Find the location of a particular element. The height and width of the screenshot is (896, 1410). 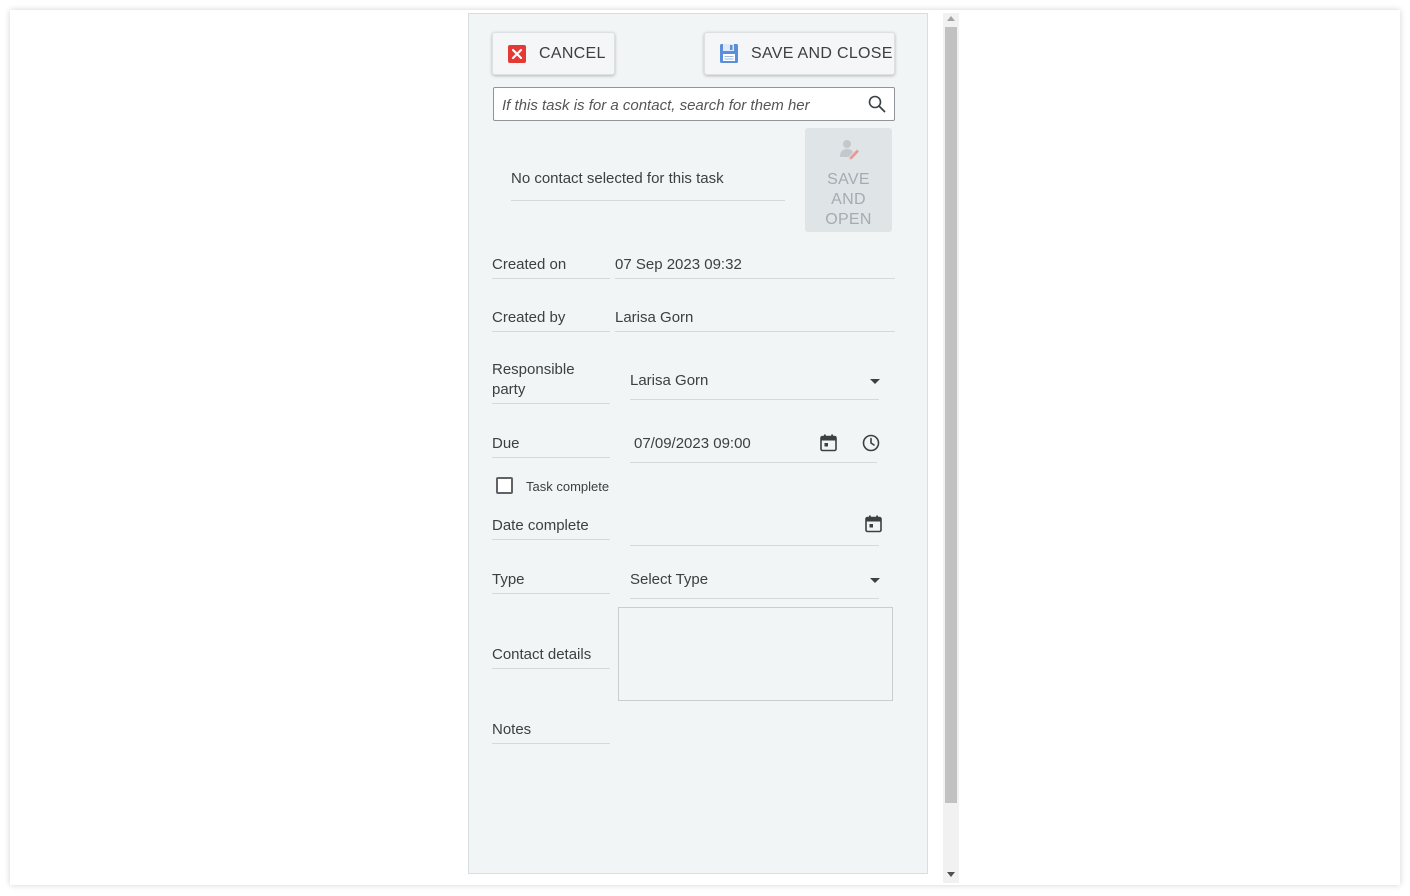

contact-search-input is located at coordinates (667, 105).